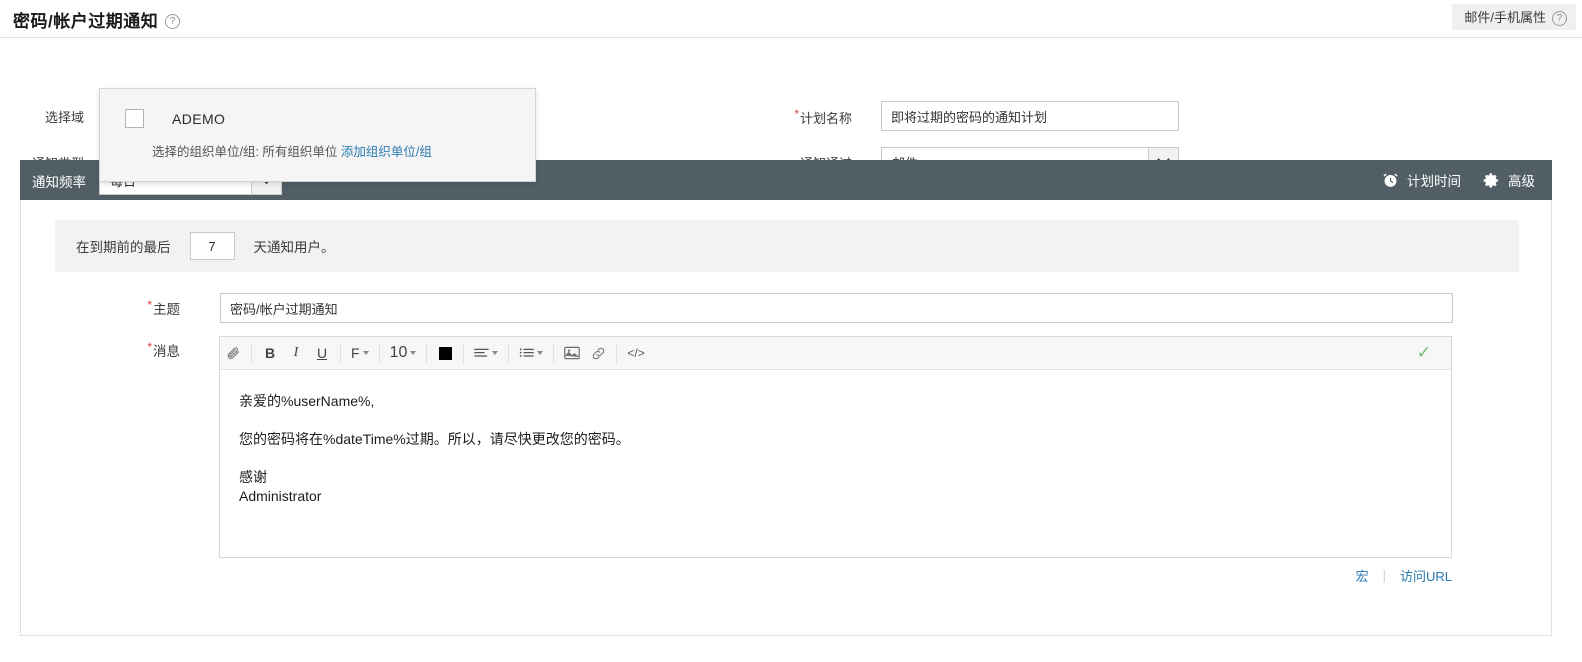  I want to click on color-swatch-black, so click(445, 353).